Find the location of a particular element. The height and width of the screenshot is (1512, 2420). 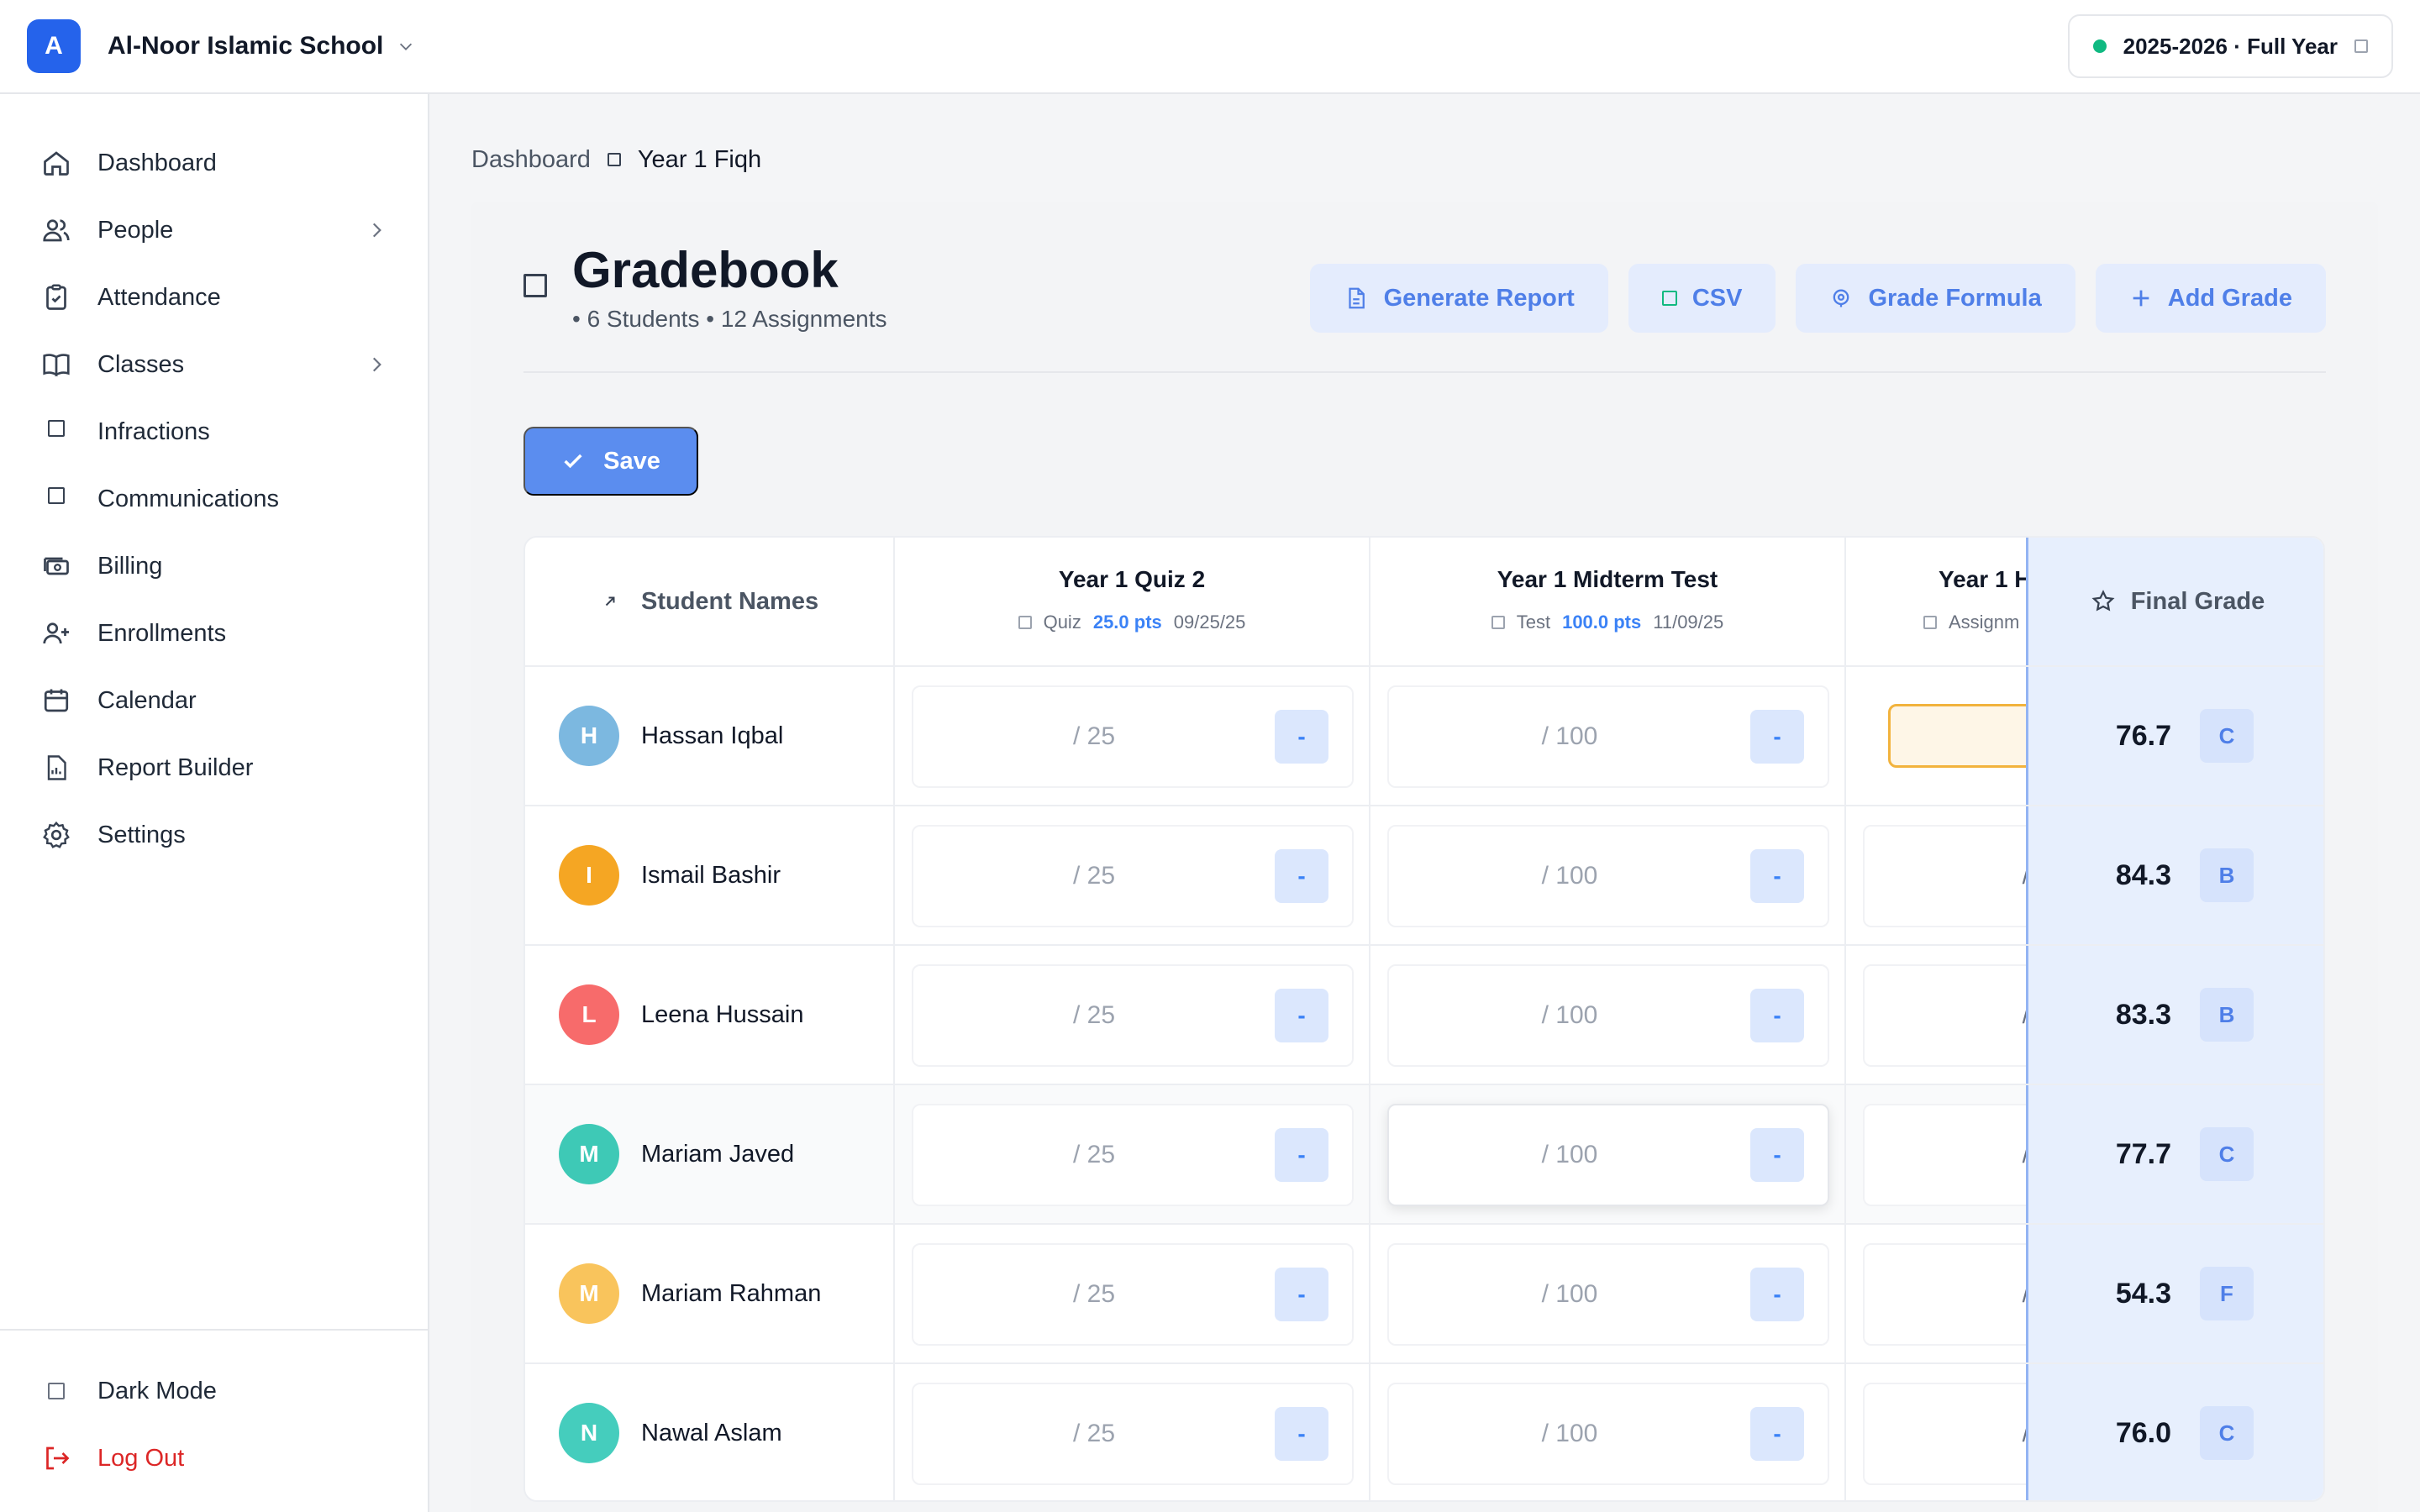

sidebar-item-infractions: Infractions is located at coordinates (214, 431).